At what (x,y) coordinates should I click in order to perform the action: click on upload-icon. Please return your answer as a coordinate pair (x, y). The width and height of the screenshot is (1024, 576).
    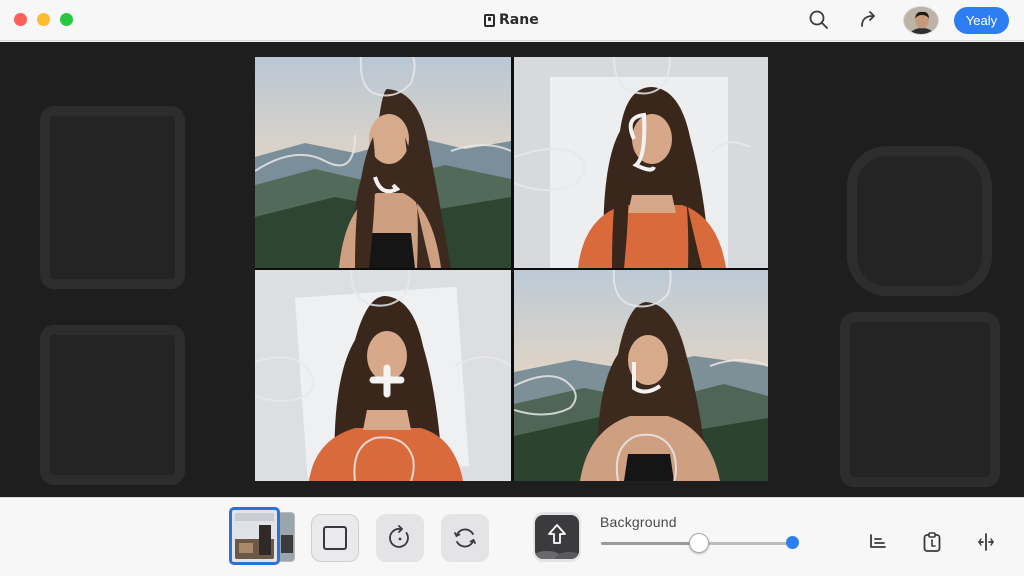
    Looking at the image, I should click on (557, 541).